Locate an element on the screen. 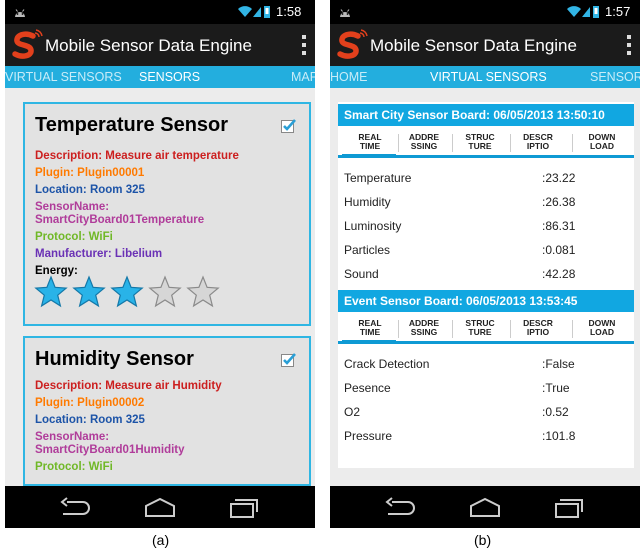 This screenshot has width=644, height=553. reading-value: :0.081 is located at coordinates (559, 250).